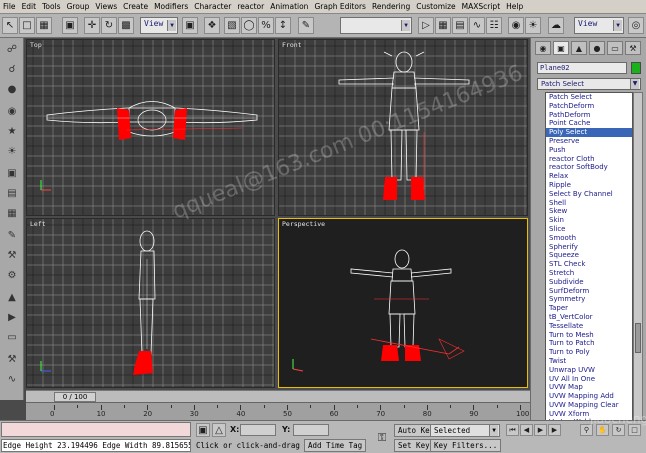  Describe the element at coordinates (75, 397) in the screenshot. I see `time-slider-knob: 0 / 100` at that location.